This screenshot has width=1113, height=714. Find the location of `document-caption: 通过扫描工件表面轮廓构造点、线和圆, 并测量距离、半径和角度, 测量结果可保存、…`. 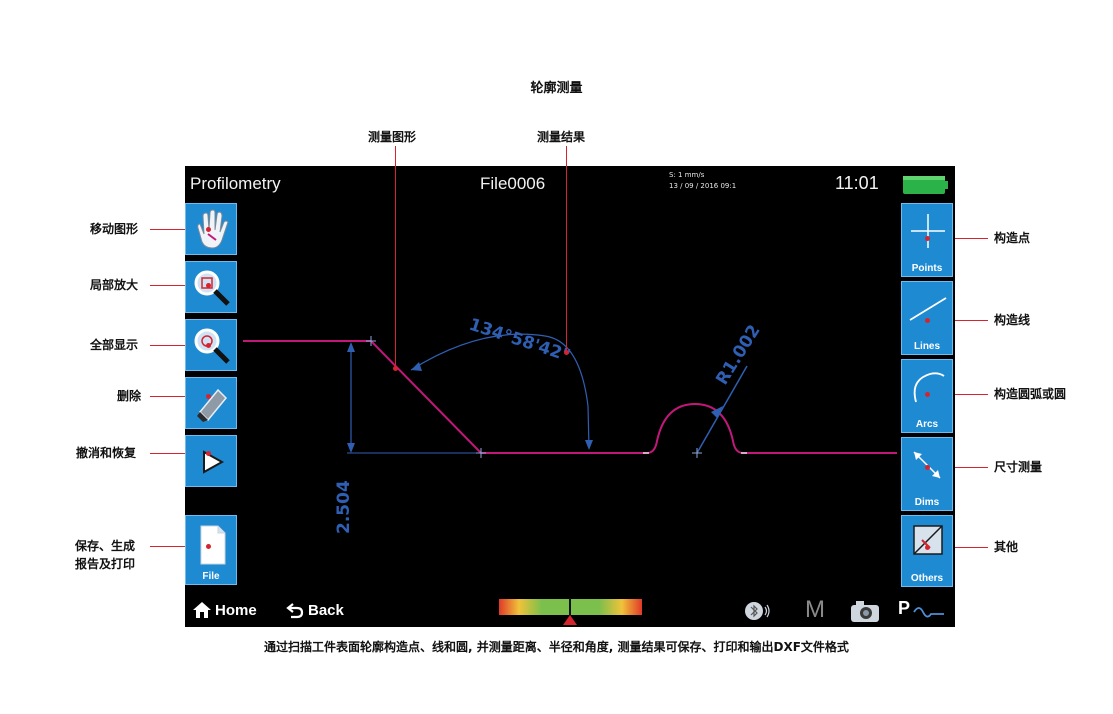

document-caption: 通过扫描工件表面轮廓构造点、线和圆, 并测量距离、半径和角度, 测量结果可保存、… is located at coordinates (556, 647).